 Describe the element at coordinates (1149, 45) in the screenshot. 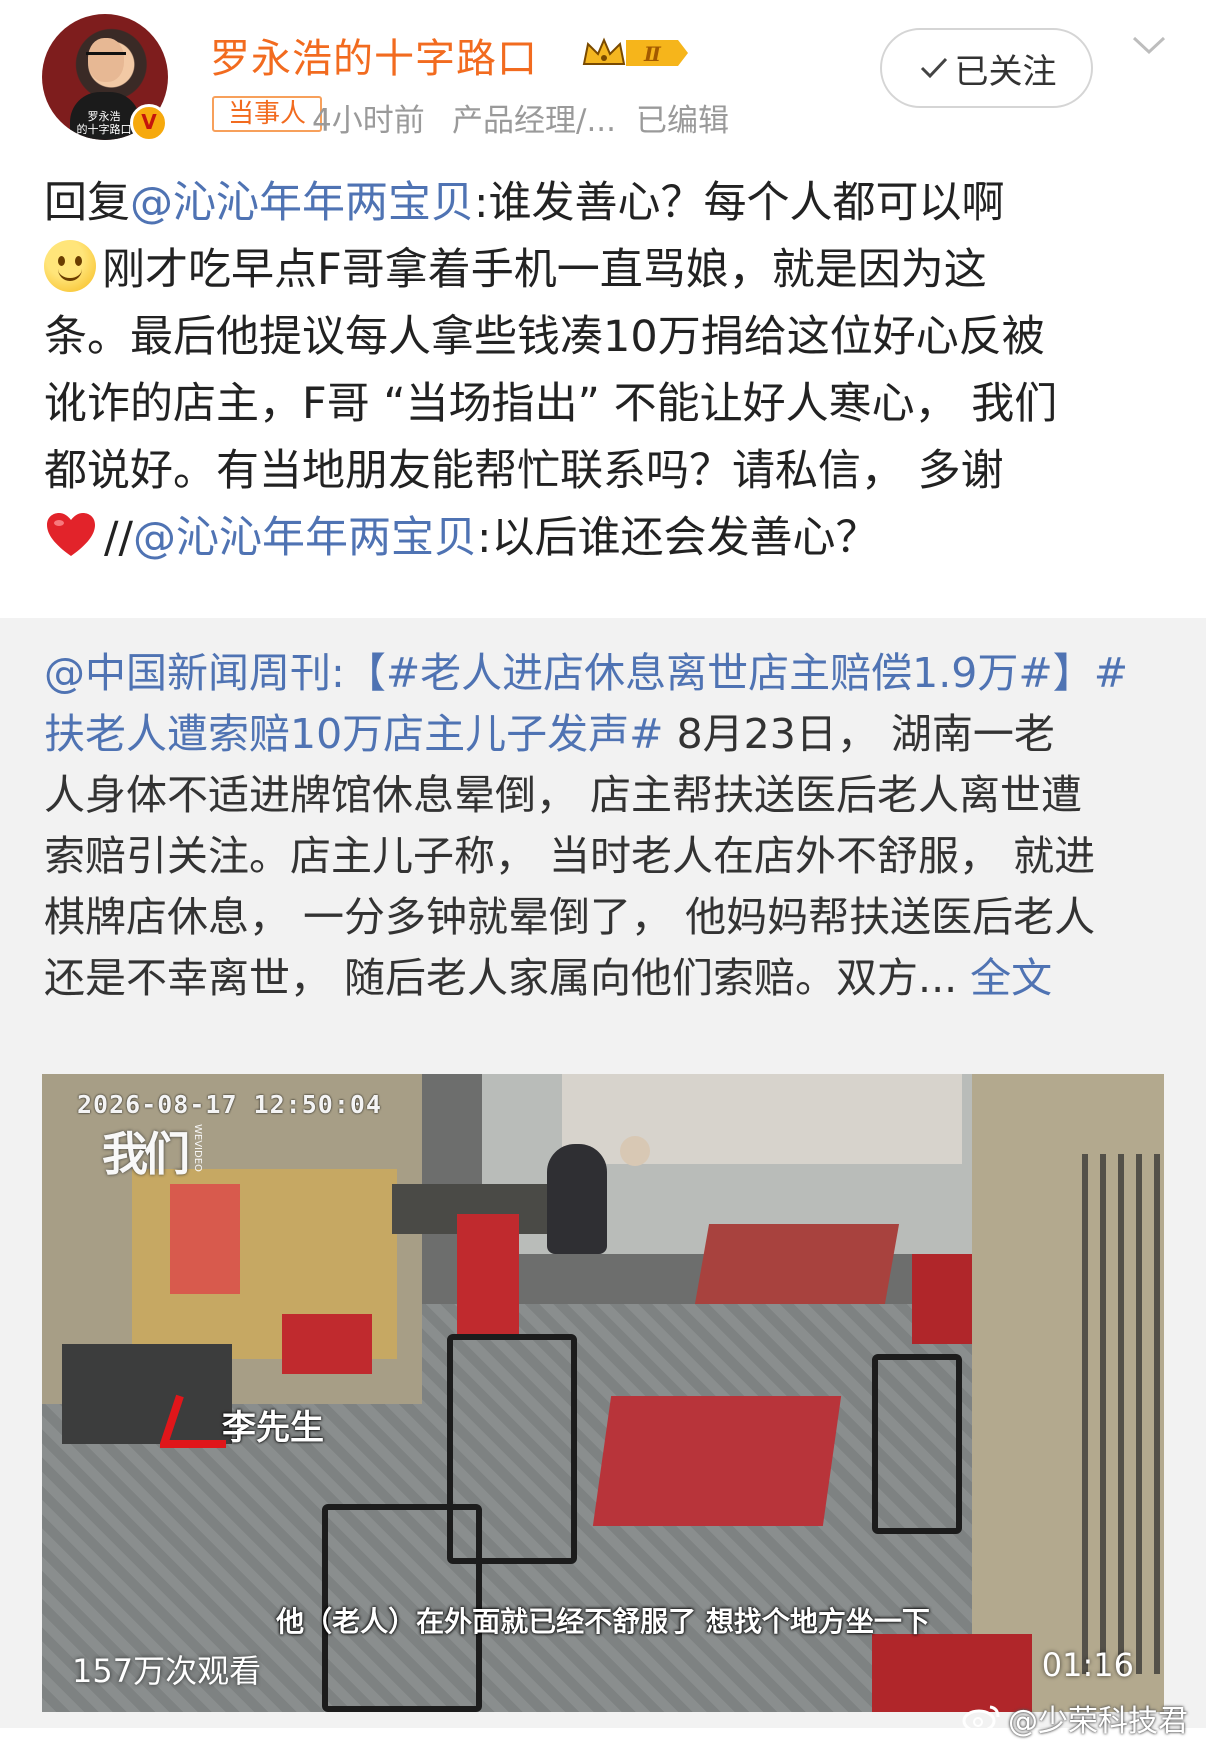

I see `chevron-down-icon` at that location.